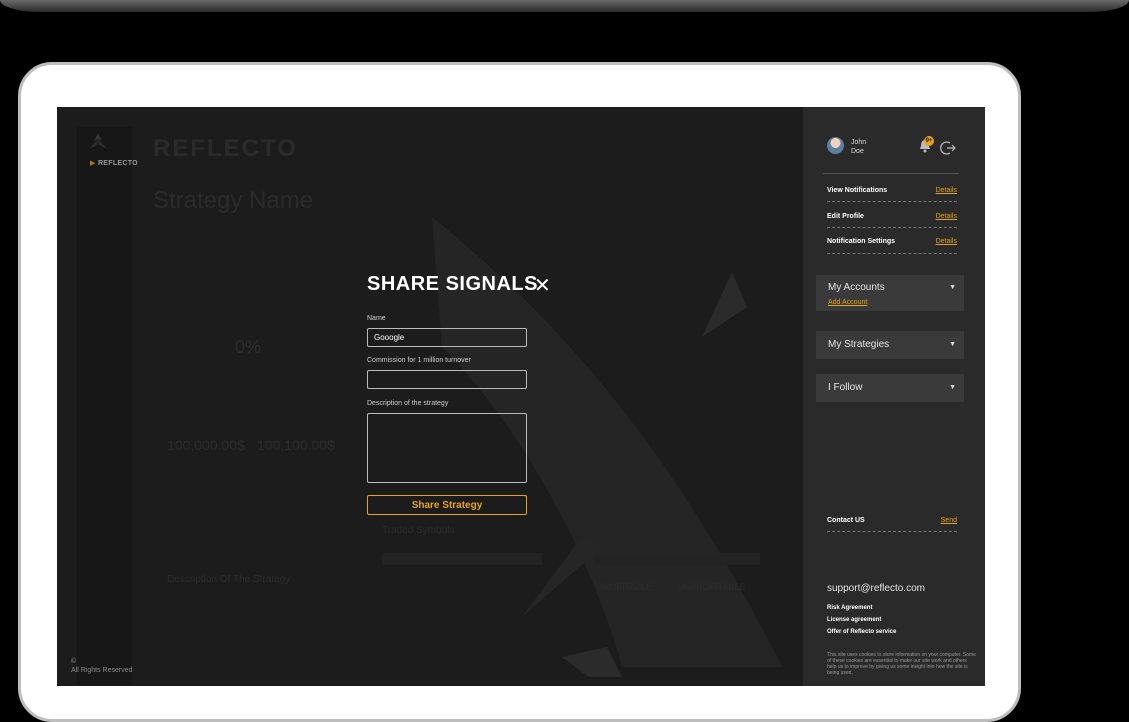 The height and width of the screenshot is (722, 1129). I want to click on notification-settings-link: Notification Settings Details, so click(892, 241).